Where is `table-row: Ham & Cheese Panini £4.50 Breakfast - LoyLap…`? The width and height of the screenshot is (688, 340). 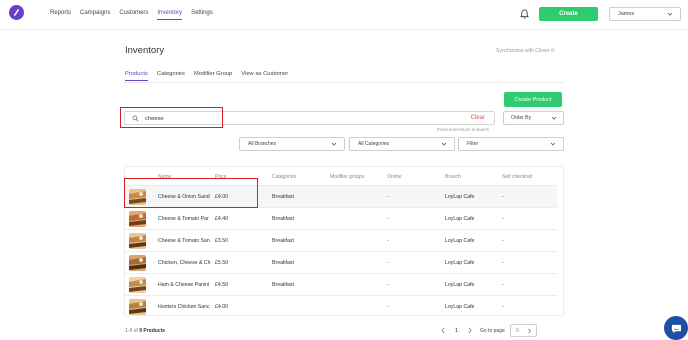 table-row: Ham & Cheese Panini £4.50 Breakfast - LoyLap… is located at coordinates (341, 284).